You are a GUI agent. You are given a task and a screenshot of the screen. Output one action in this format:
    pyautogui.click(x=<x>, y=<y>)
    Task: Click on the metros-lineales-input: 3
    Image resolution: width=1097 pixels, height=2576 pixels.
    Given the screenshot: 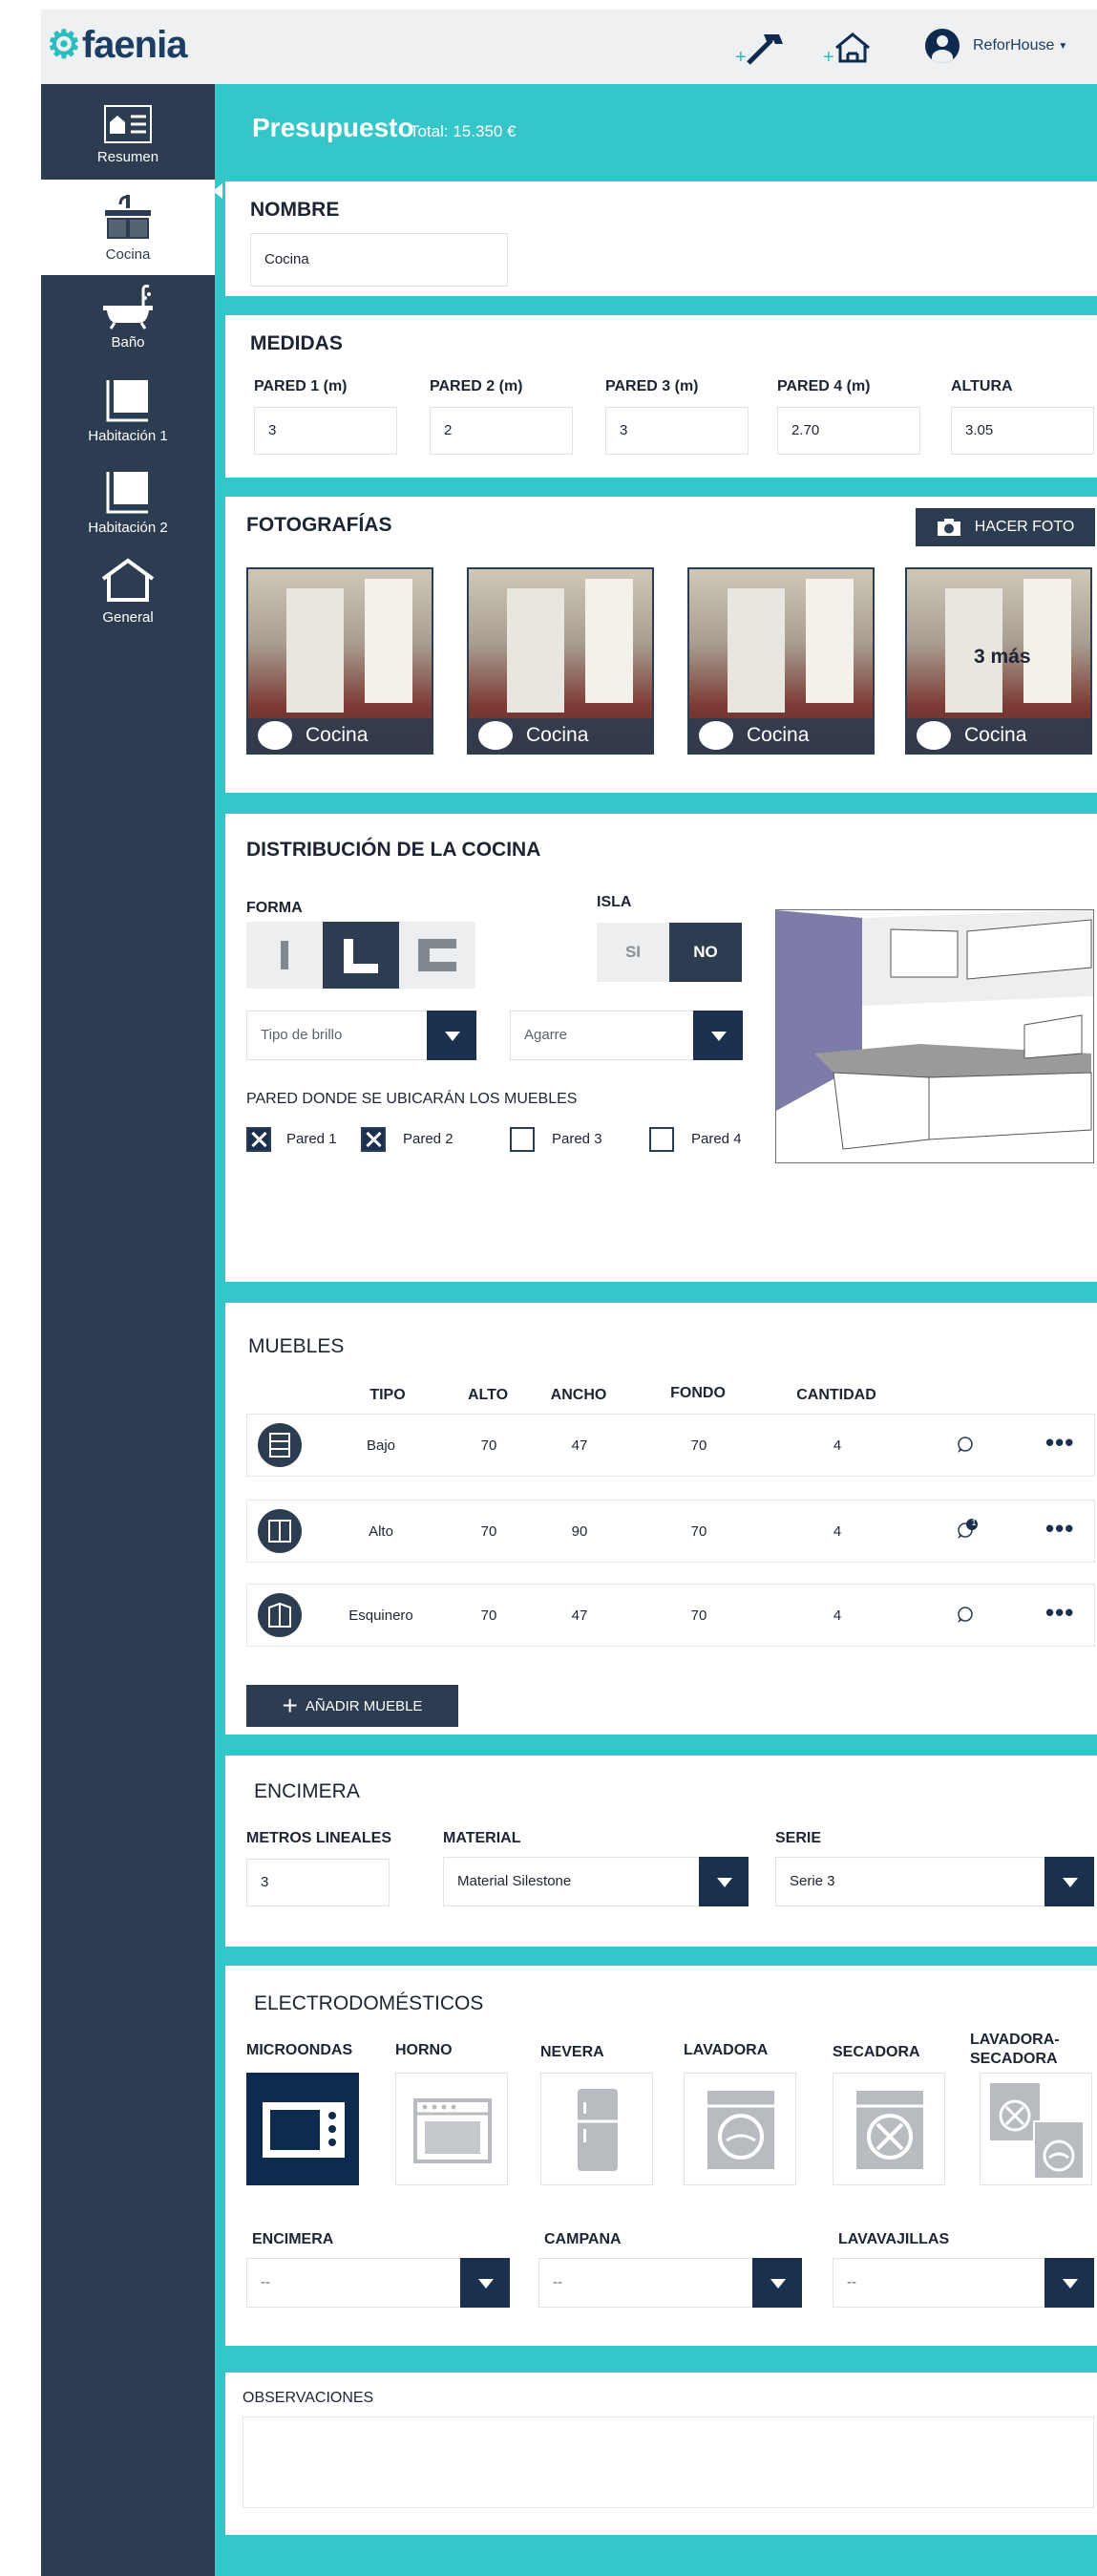 What is the action you would take?
    pyautogui.click(x=318, y=1882)
    